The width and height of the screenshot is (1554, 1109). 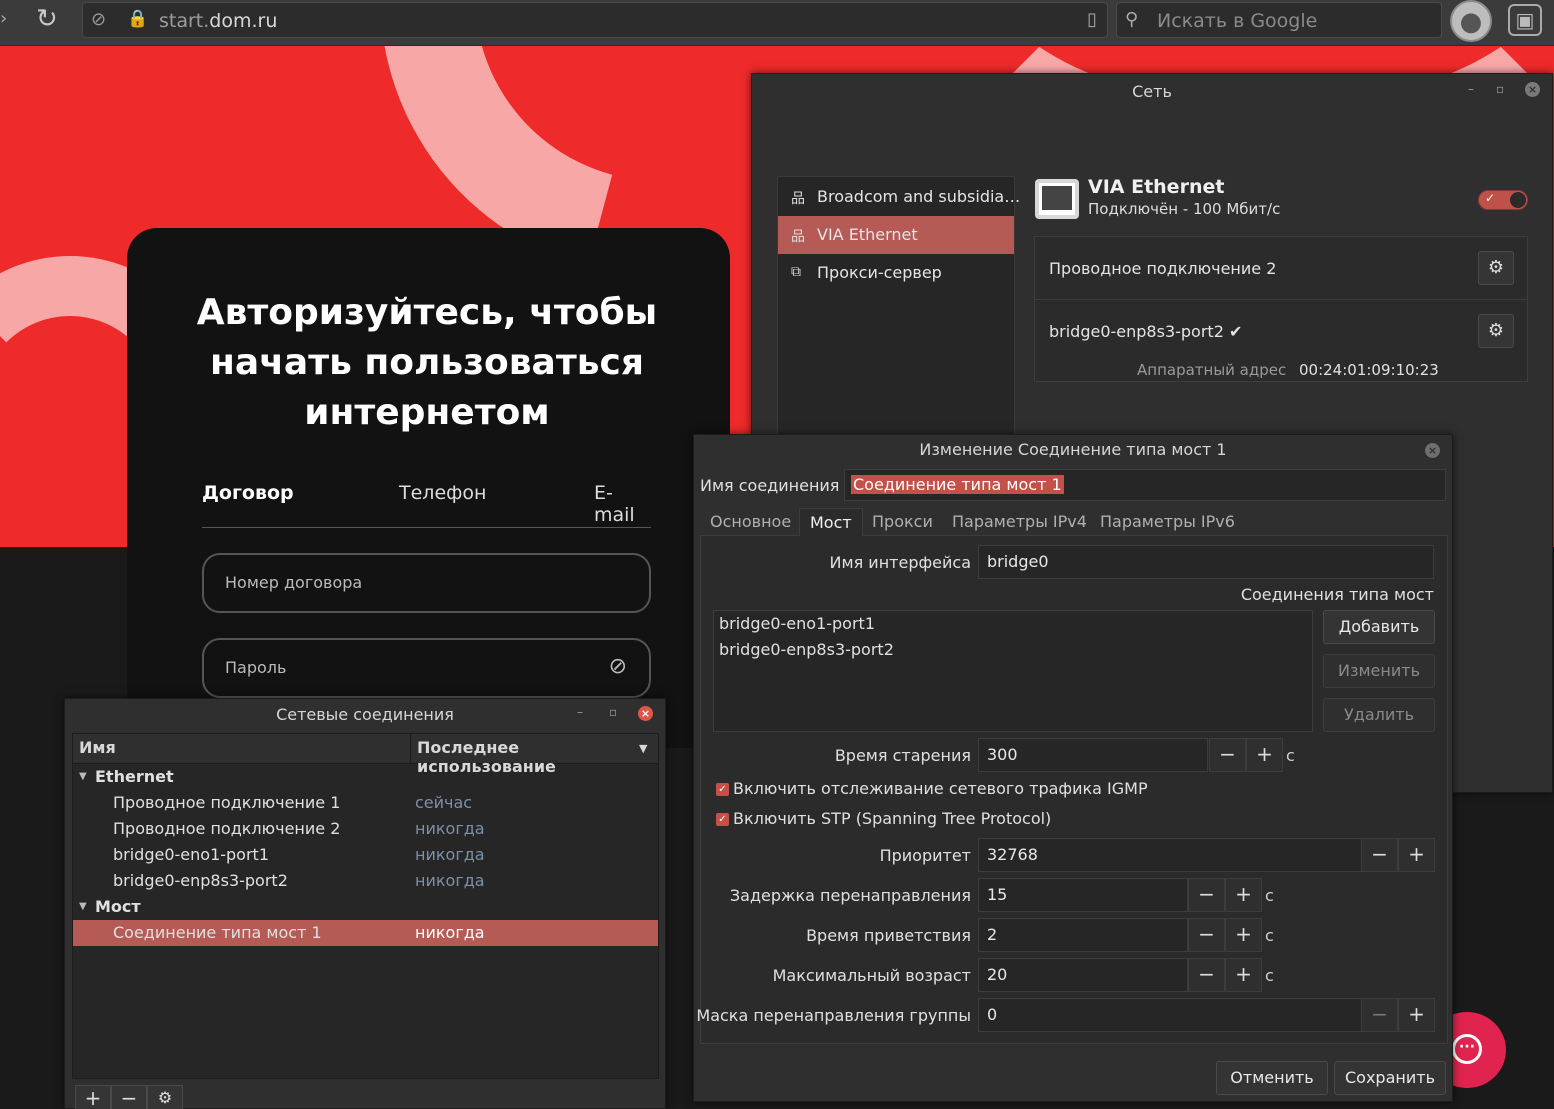 What do you see at coordinates (1379, 1015) in the screenshot?
I see `group-mask-decrement-button: −` at bounding box center [1379, 1015].